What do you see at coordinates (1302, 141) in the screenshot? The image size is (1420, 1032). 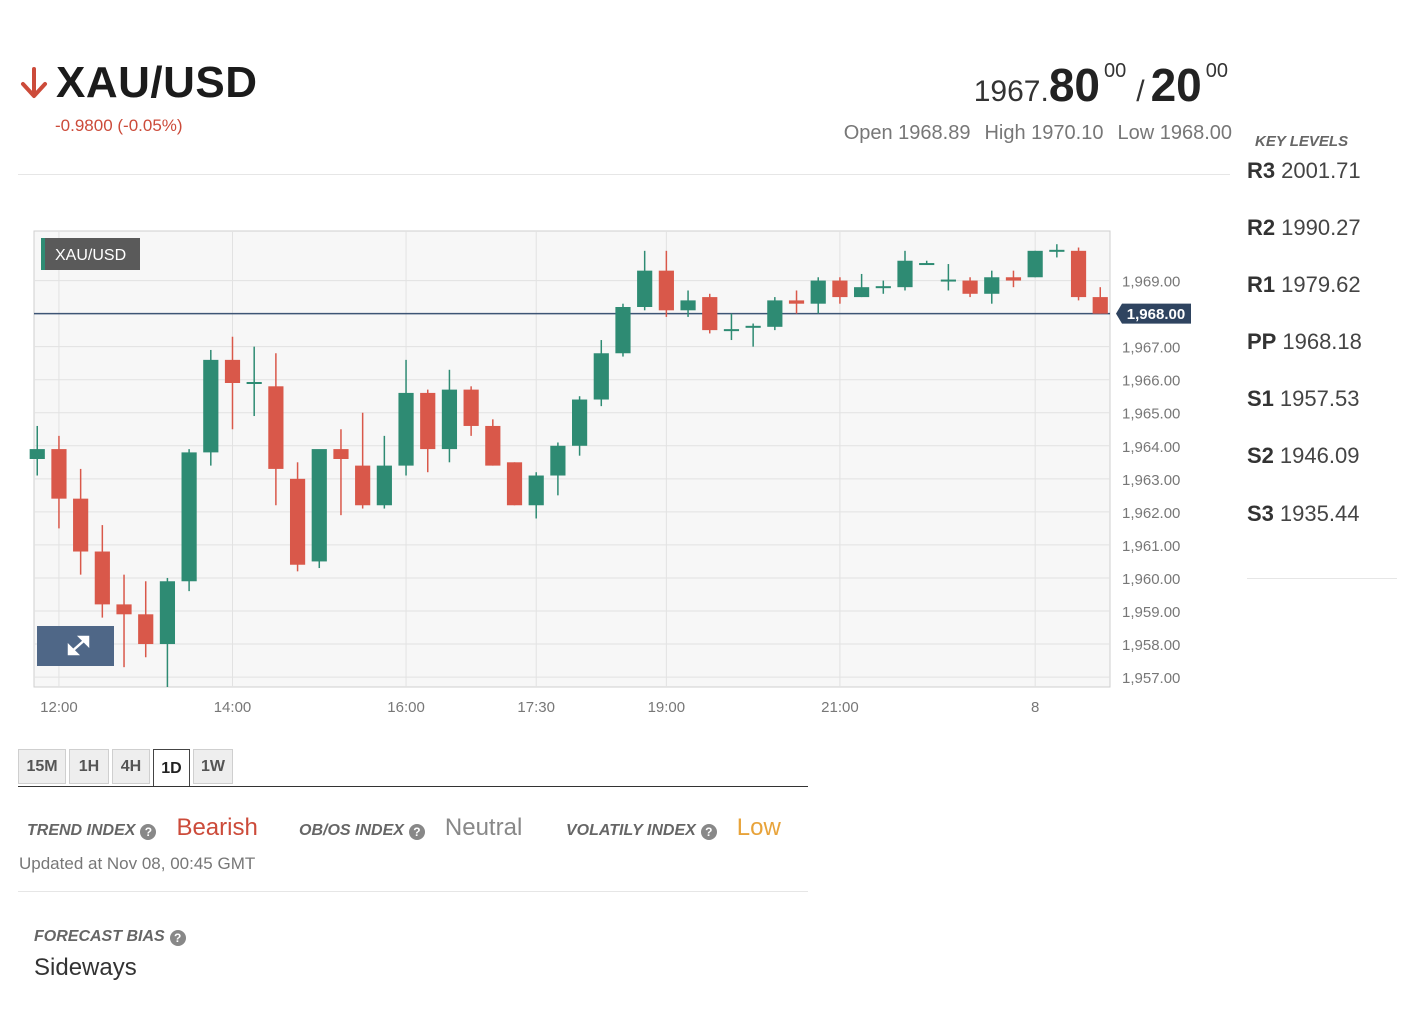 I see `key-levels-title: KEY LEVELS` at bounding box center [1302, 141].